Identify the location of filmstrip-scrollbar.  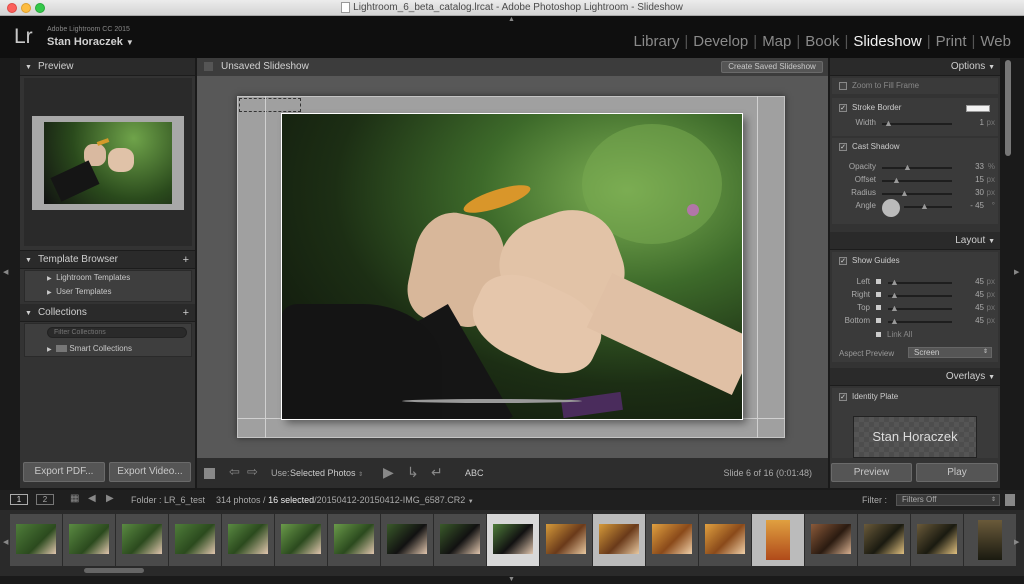
(114, 570).